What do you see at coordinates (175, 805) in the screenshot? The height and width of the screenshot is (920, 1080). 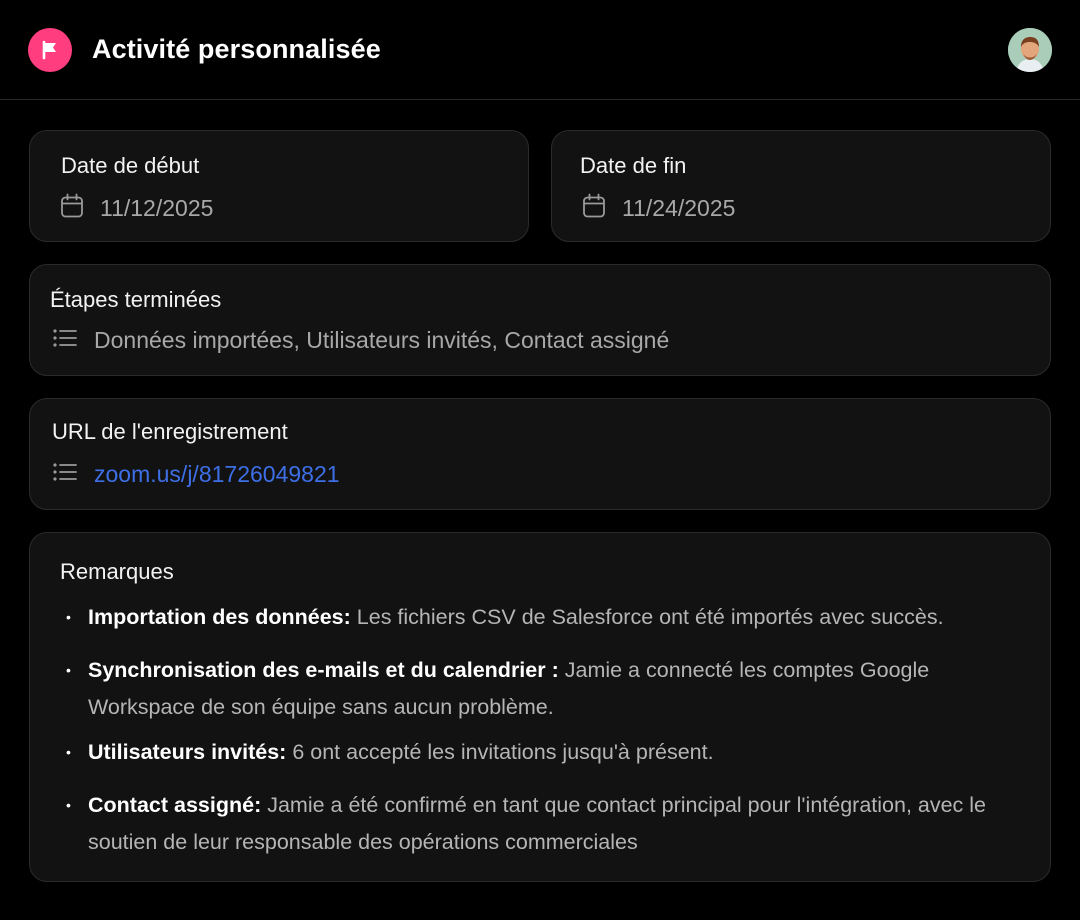 I see `note-title: Contact assigné:` at bounding box center [175, 805].